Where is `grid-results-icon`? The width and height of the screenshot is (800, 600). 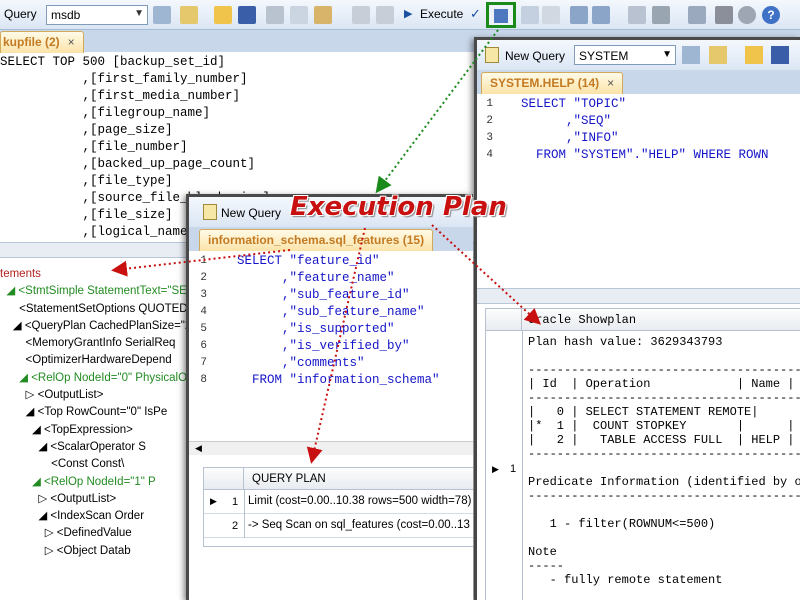 grid-results-icon is located at coordinates (530, 15).